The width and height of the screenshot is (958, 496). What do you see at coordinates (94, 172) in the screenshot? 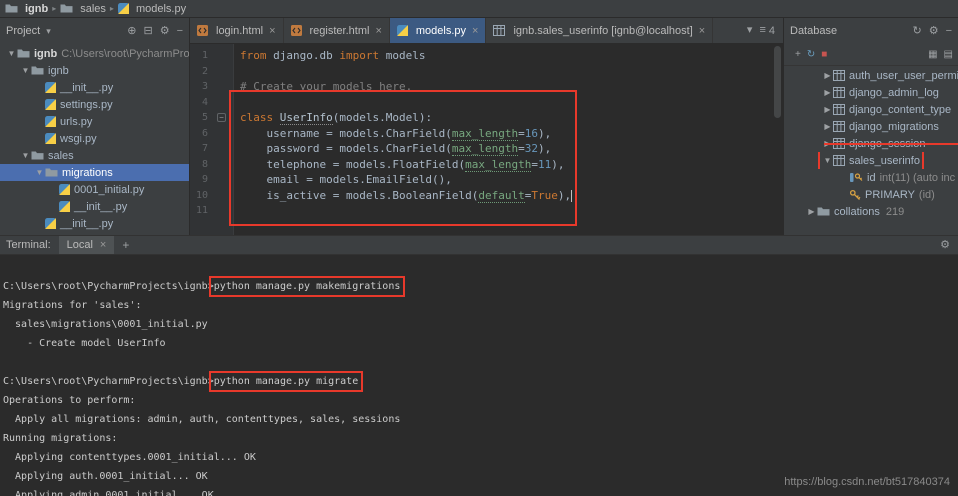
I see `project-tree-item: ▼ migrations` at bounding box center [94, 172].